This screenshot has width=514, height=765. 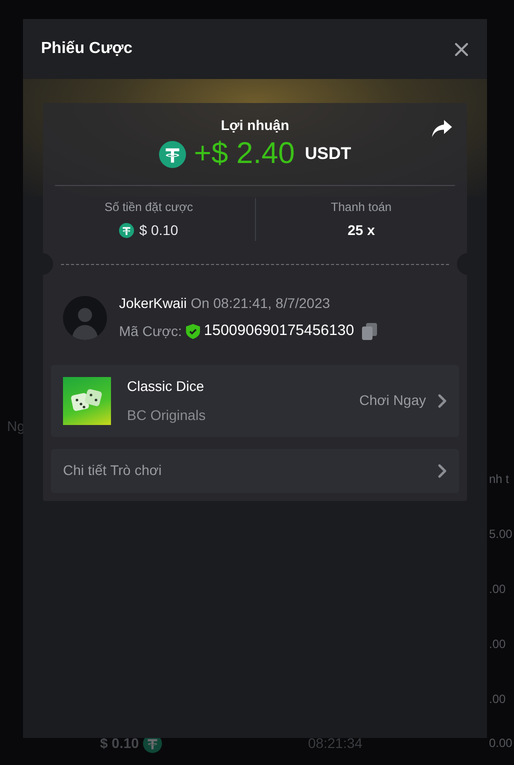 What do you see at coordinates (153, 303) in the screenshot?
I see `username: JokerKwaii` at bounding box center [153, 303].